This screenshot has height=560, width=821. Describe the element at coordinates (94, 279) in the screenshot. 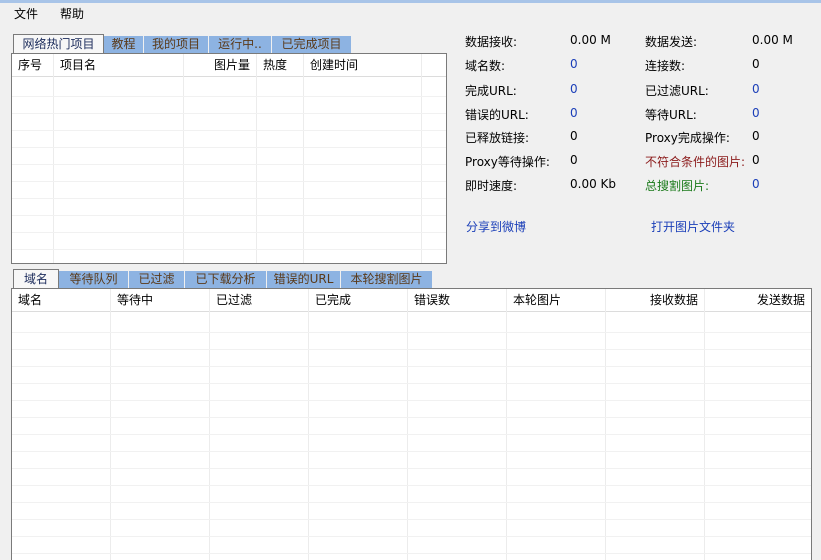

I see `tab-waiting-queue: 等待队列` at that location.